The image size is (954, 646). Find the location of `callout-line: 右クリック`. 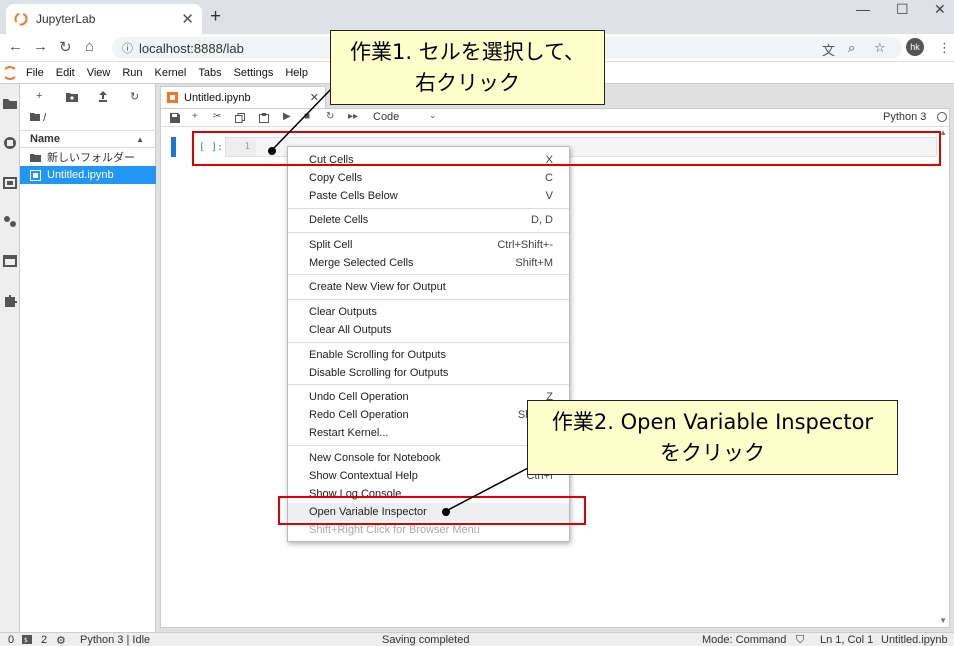

callout-line: 右クリック is located at coordinates (467, 83).